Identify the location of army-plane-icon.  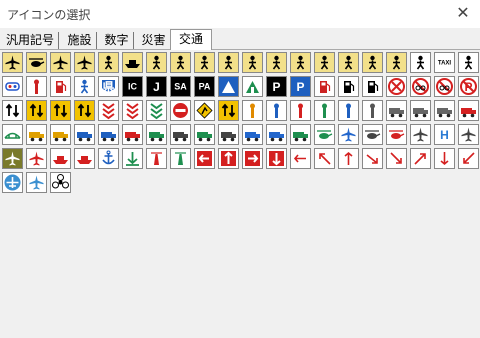
(12, 158).